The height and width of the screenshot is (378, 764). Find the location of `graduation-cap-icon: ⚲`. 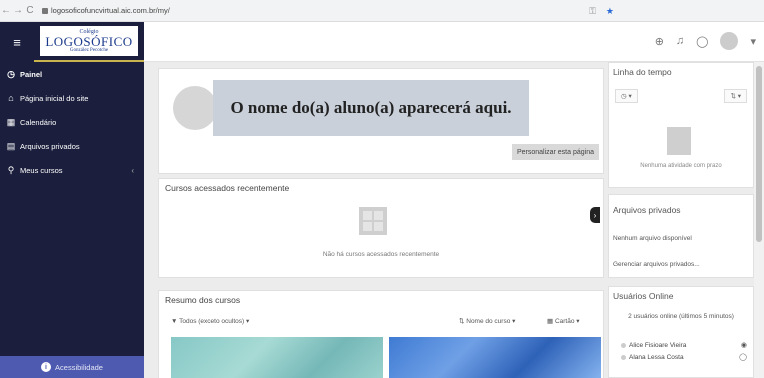

graduation-cap-icon: ⚲ is located at coordinates (11, 169).